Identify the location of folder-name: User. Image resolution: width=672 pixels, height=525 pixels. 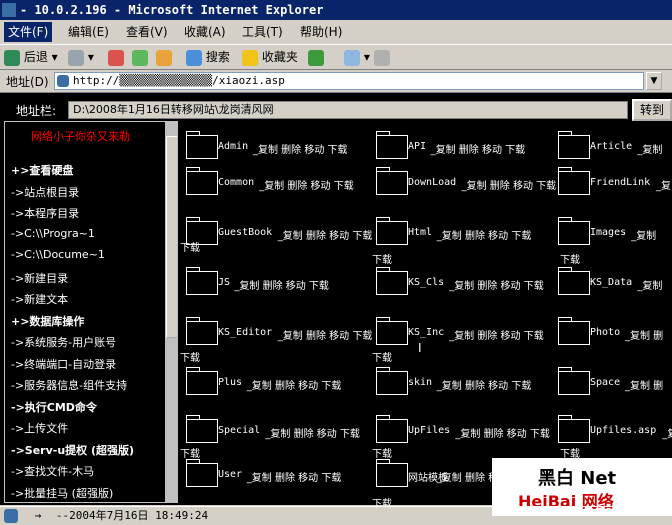
(230, 474).